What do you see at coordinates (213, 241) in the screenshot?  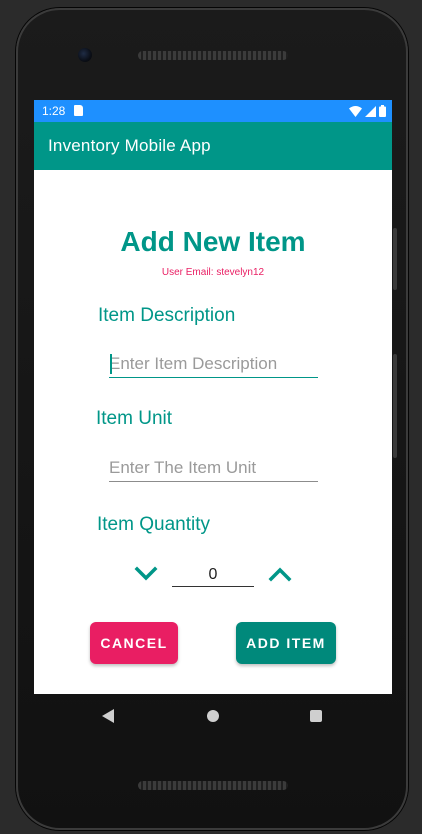 I see `page-title: Add New Item` at bounding box center [213, 241].